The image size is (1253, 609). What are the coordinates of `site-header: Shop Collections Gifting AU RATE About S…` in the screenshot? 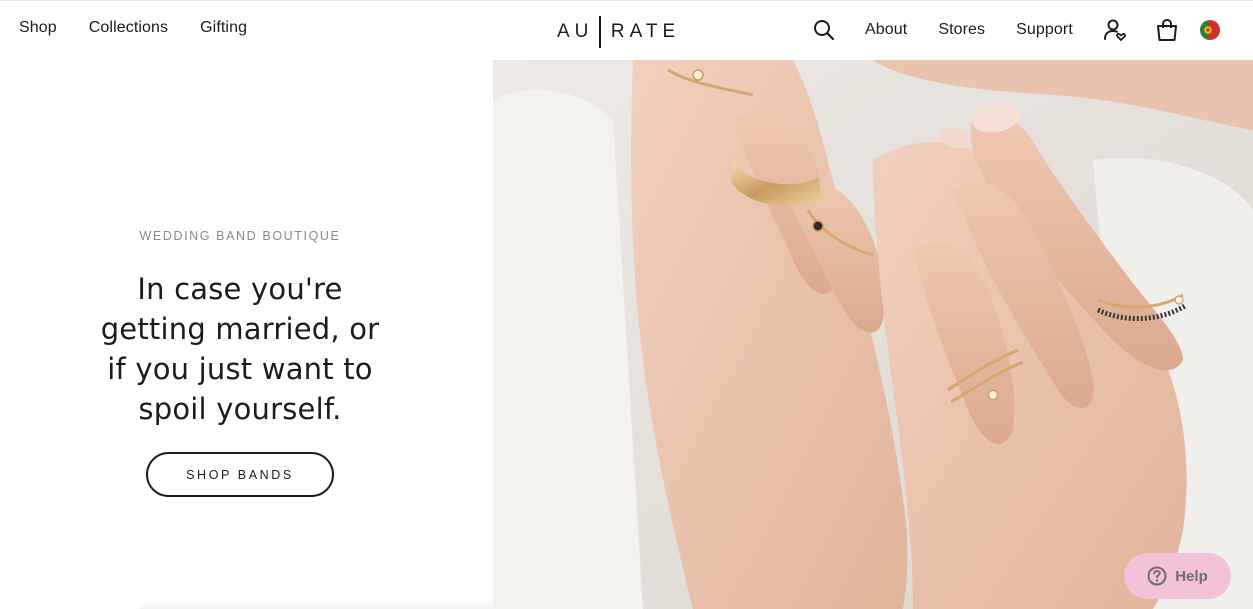 It's located at (626, 30).